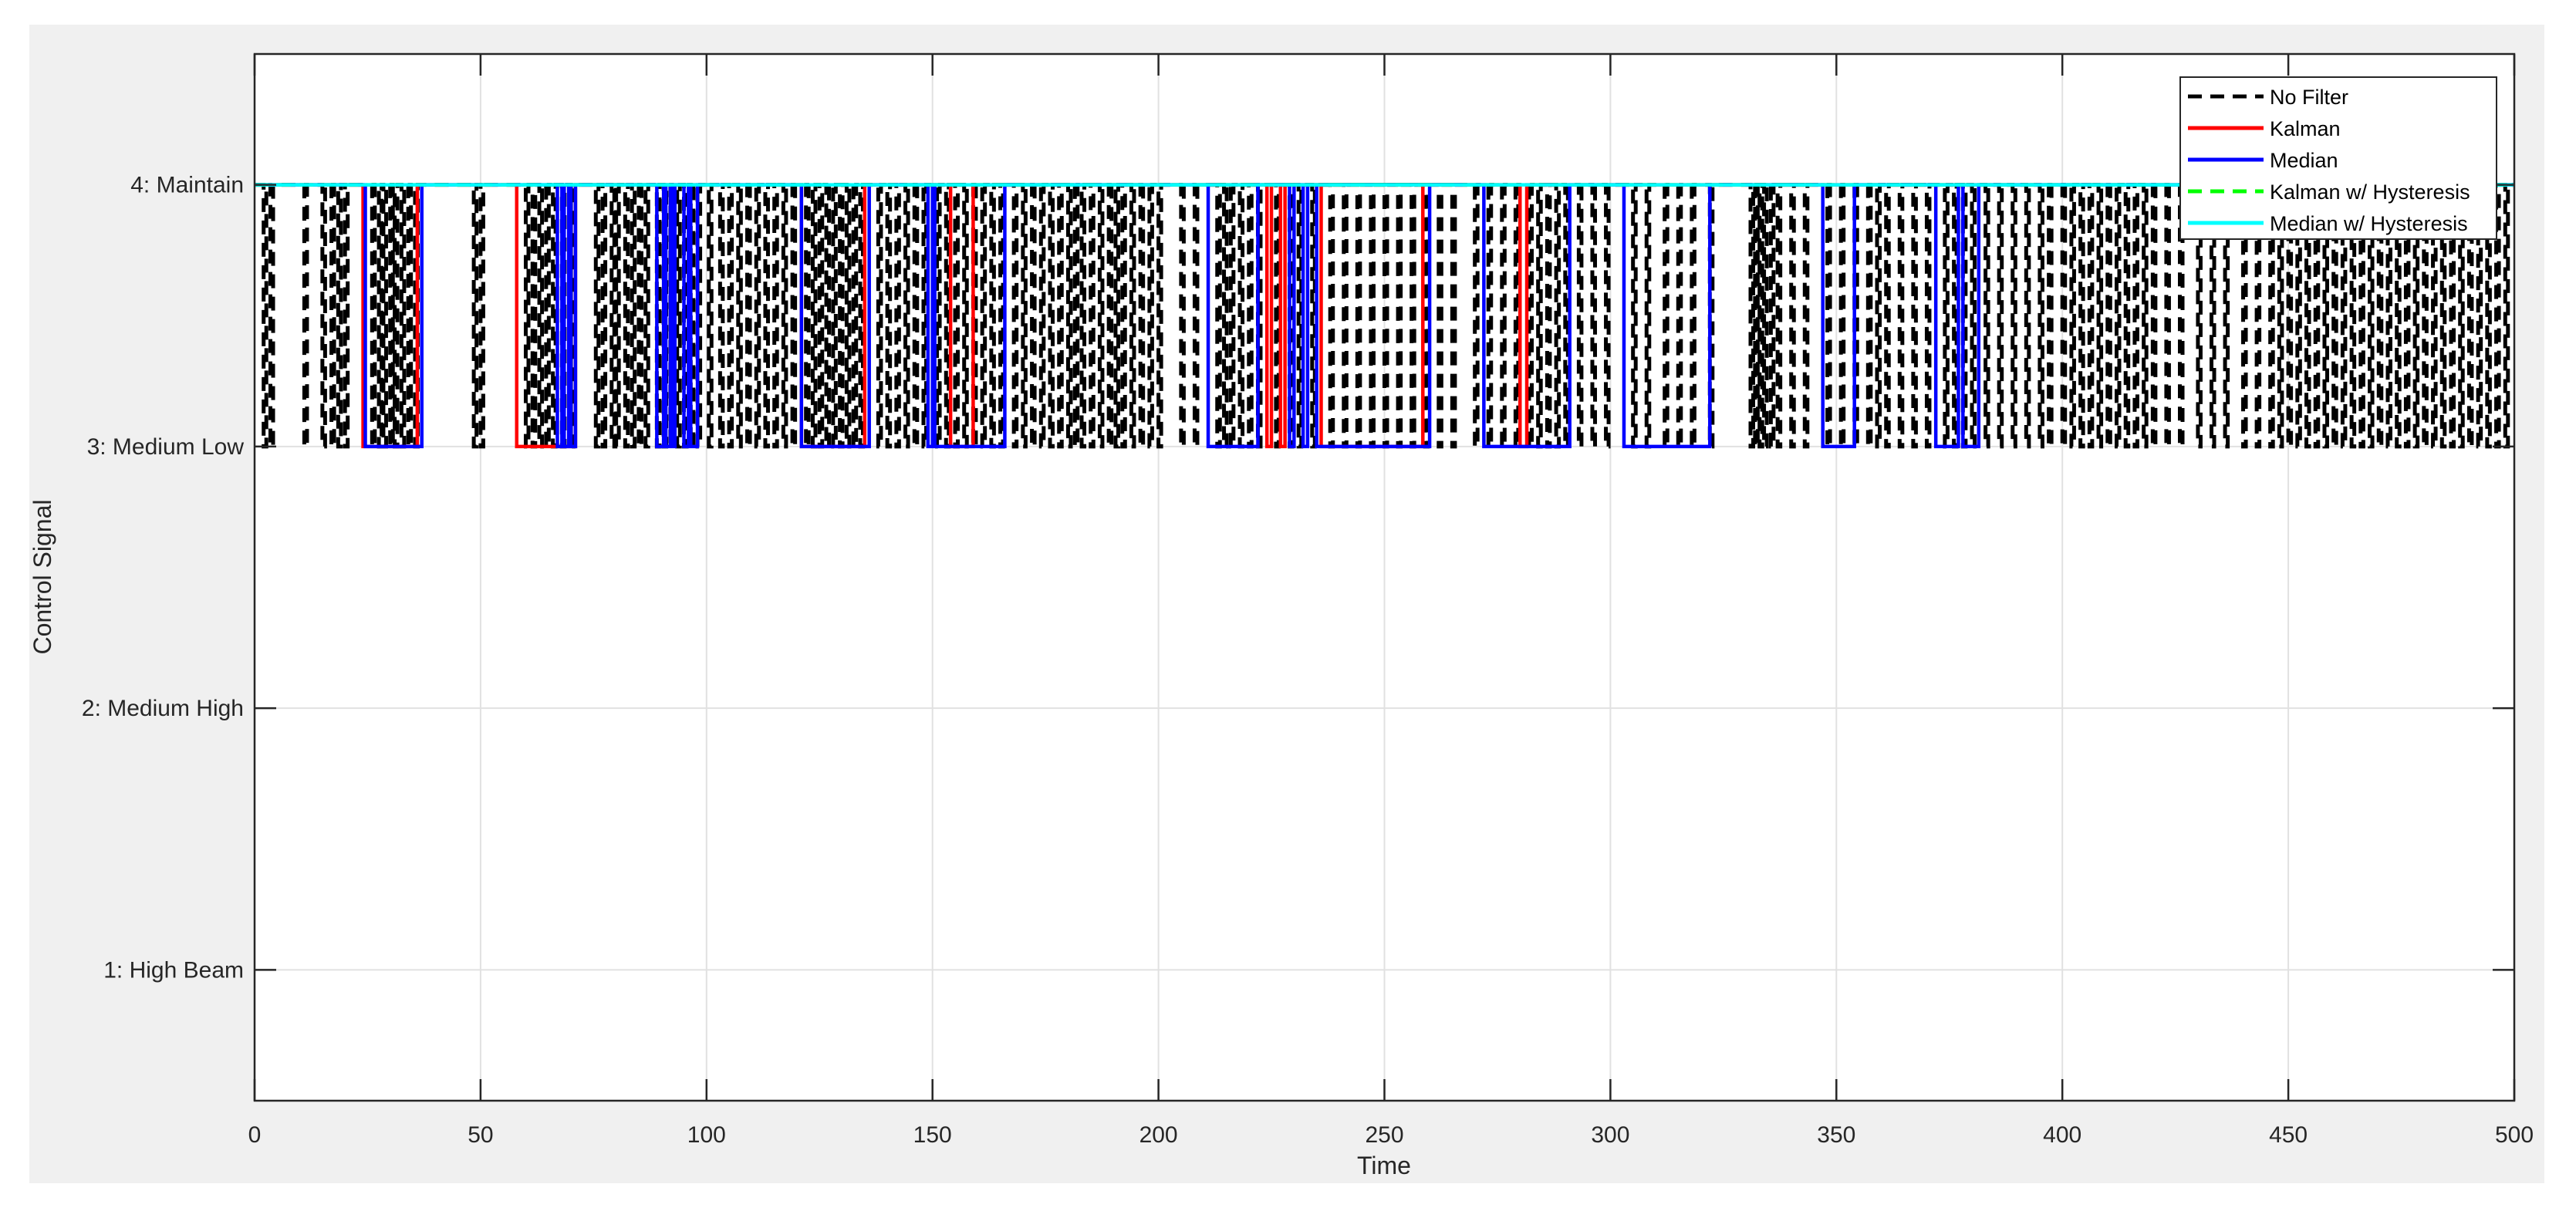 The height and width of the screenshot is (1211, 2576). I want to click on y-axis-label: Control Signal, so click(42, 577).